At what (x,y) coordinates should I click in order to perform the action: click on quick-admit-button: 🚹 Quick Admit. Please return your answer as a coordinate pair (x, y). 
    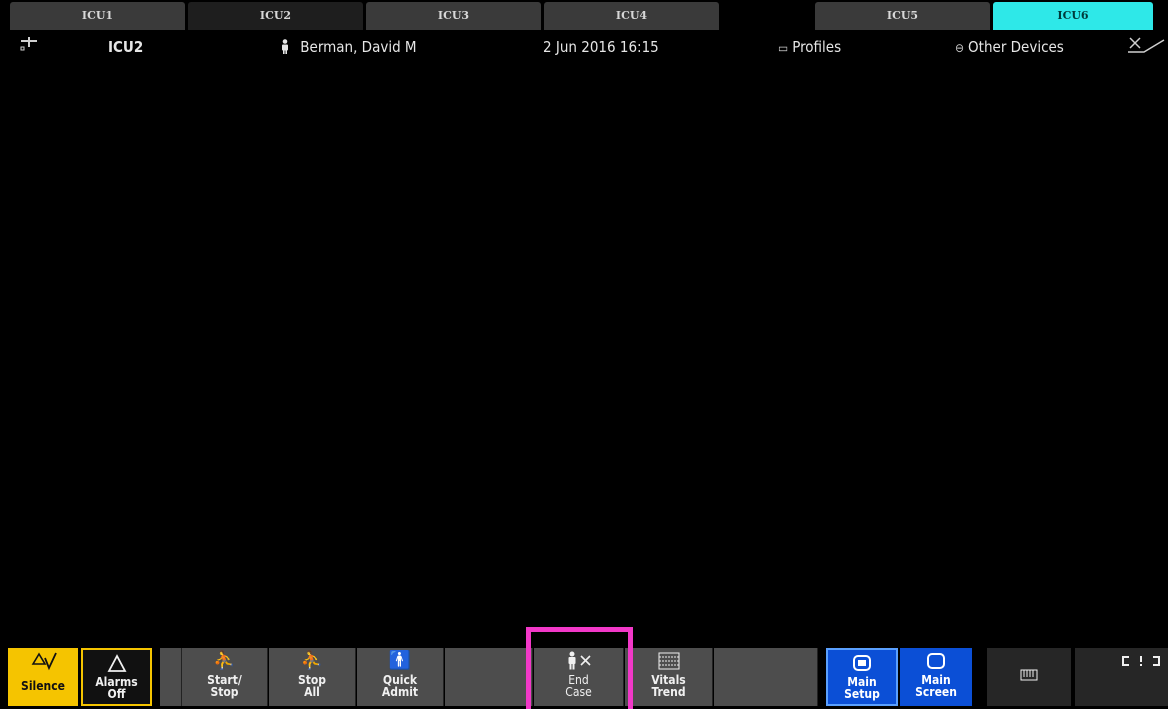
    Looking at the image, I should click on (400, 677).